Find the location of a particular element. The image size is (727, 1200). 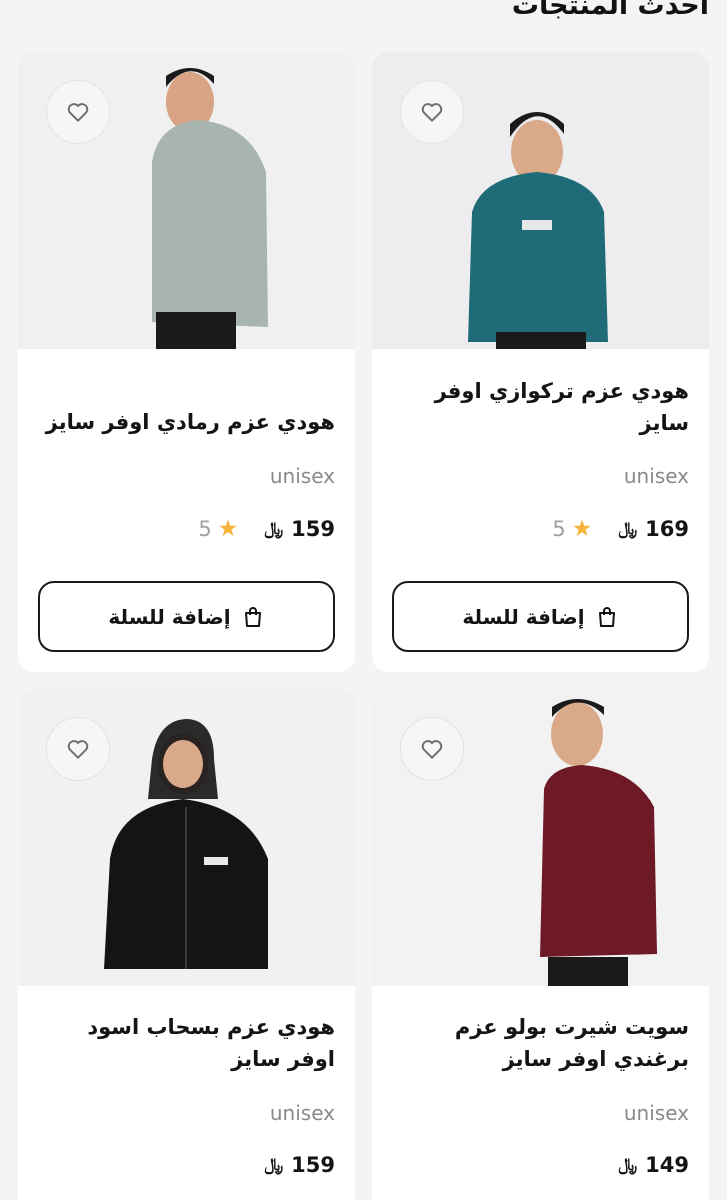

price-value: 149 is located at coordinates (667, 1165).